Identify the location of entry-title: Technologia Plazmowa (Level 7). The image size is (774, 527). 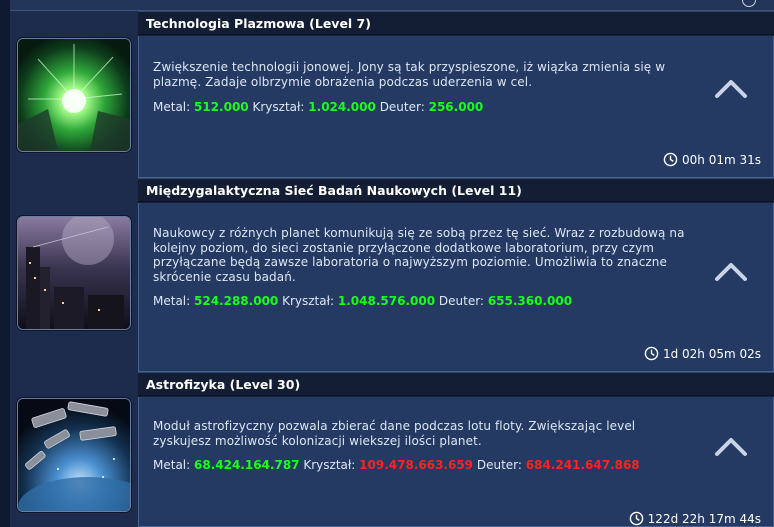
(456, 23).